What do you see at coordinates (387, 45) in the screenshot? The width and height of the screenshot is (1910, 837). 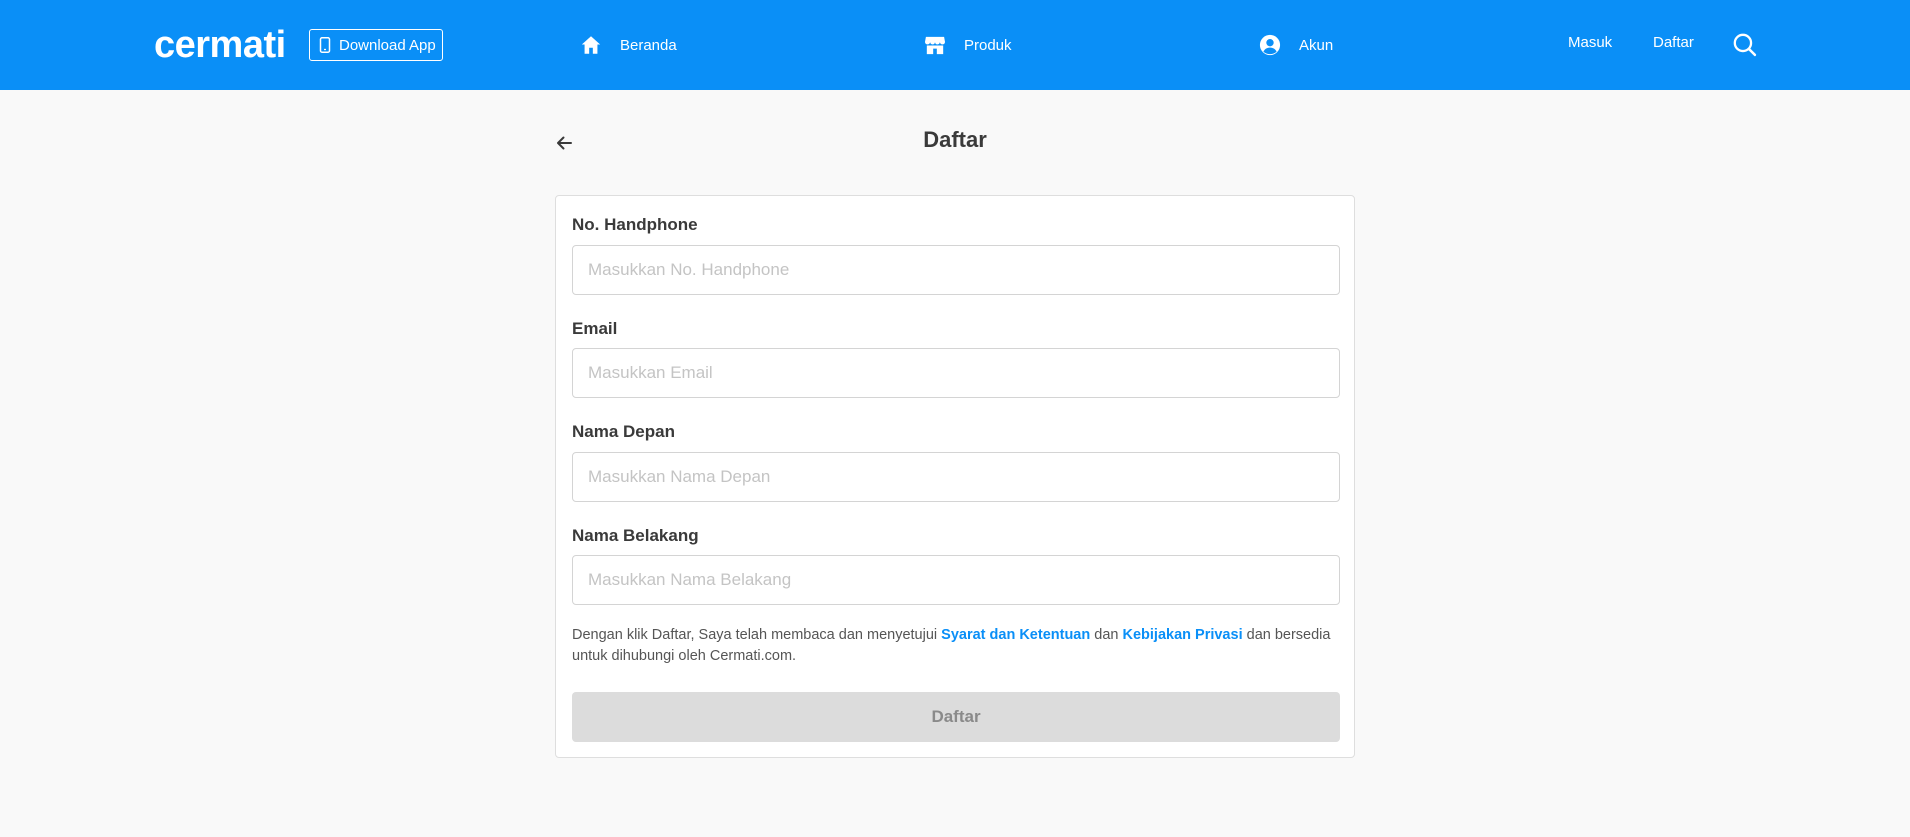 I see `download-app-label: Download App` at bounding box center [387, 45].